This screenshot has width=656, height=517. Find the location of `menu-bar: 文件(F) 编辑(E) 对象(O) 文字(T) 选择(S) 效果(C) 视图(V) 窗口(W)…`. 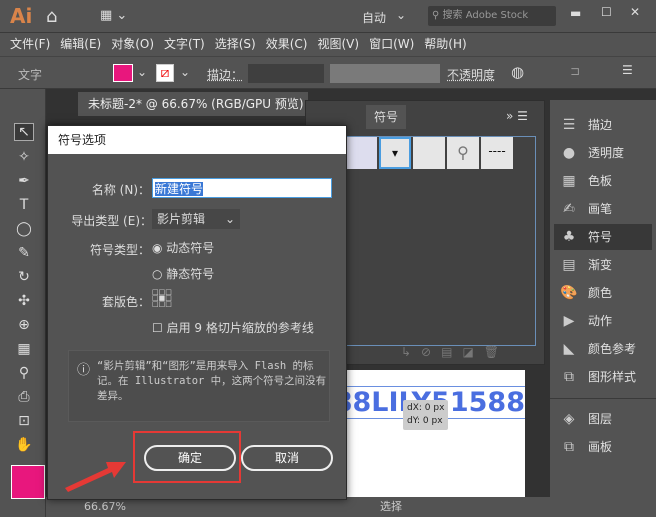

menu-bar: 文件(F) 编辑(E) 对象(O) 文字(T) 选择(S) 效果(C) 视图(V) 窗口(W)… is located at coordinates (328, 44).